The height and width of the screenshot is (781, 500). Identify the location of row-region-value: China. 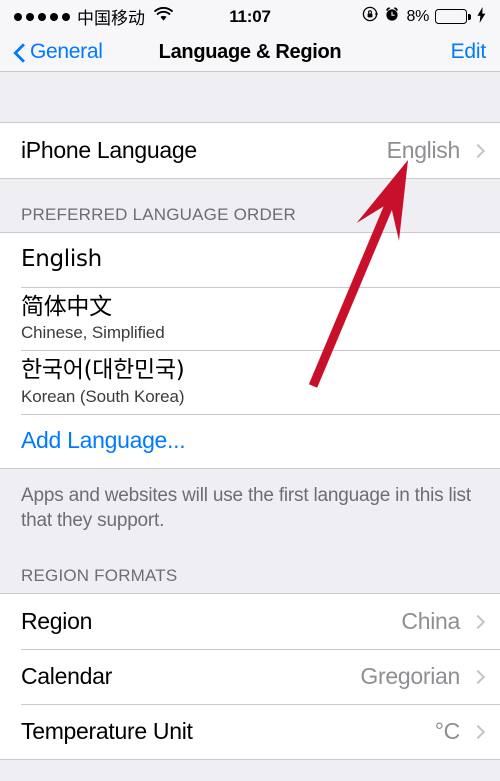
(430, 621).